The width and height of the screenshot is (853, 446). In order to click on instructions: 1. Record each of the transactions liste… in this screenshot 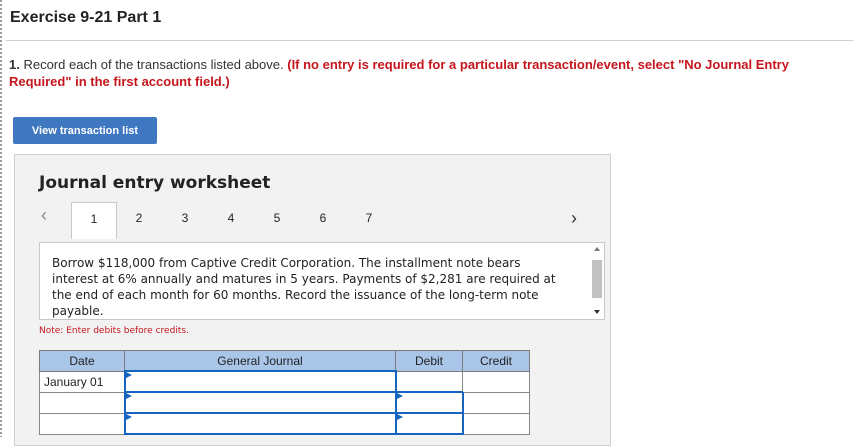, I will do `click(428, 73)`.